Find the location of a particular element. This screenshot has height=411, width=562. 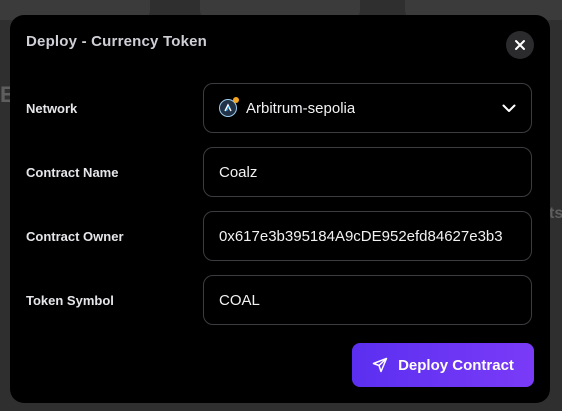

close-button is located at coordinates (520, 45).